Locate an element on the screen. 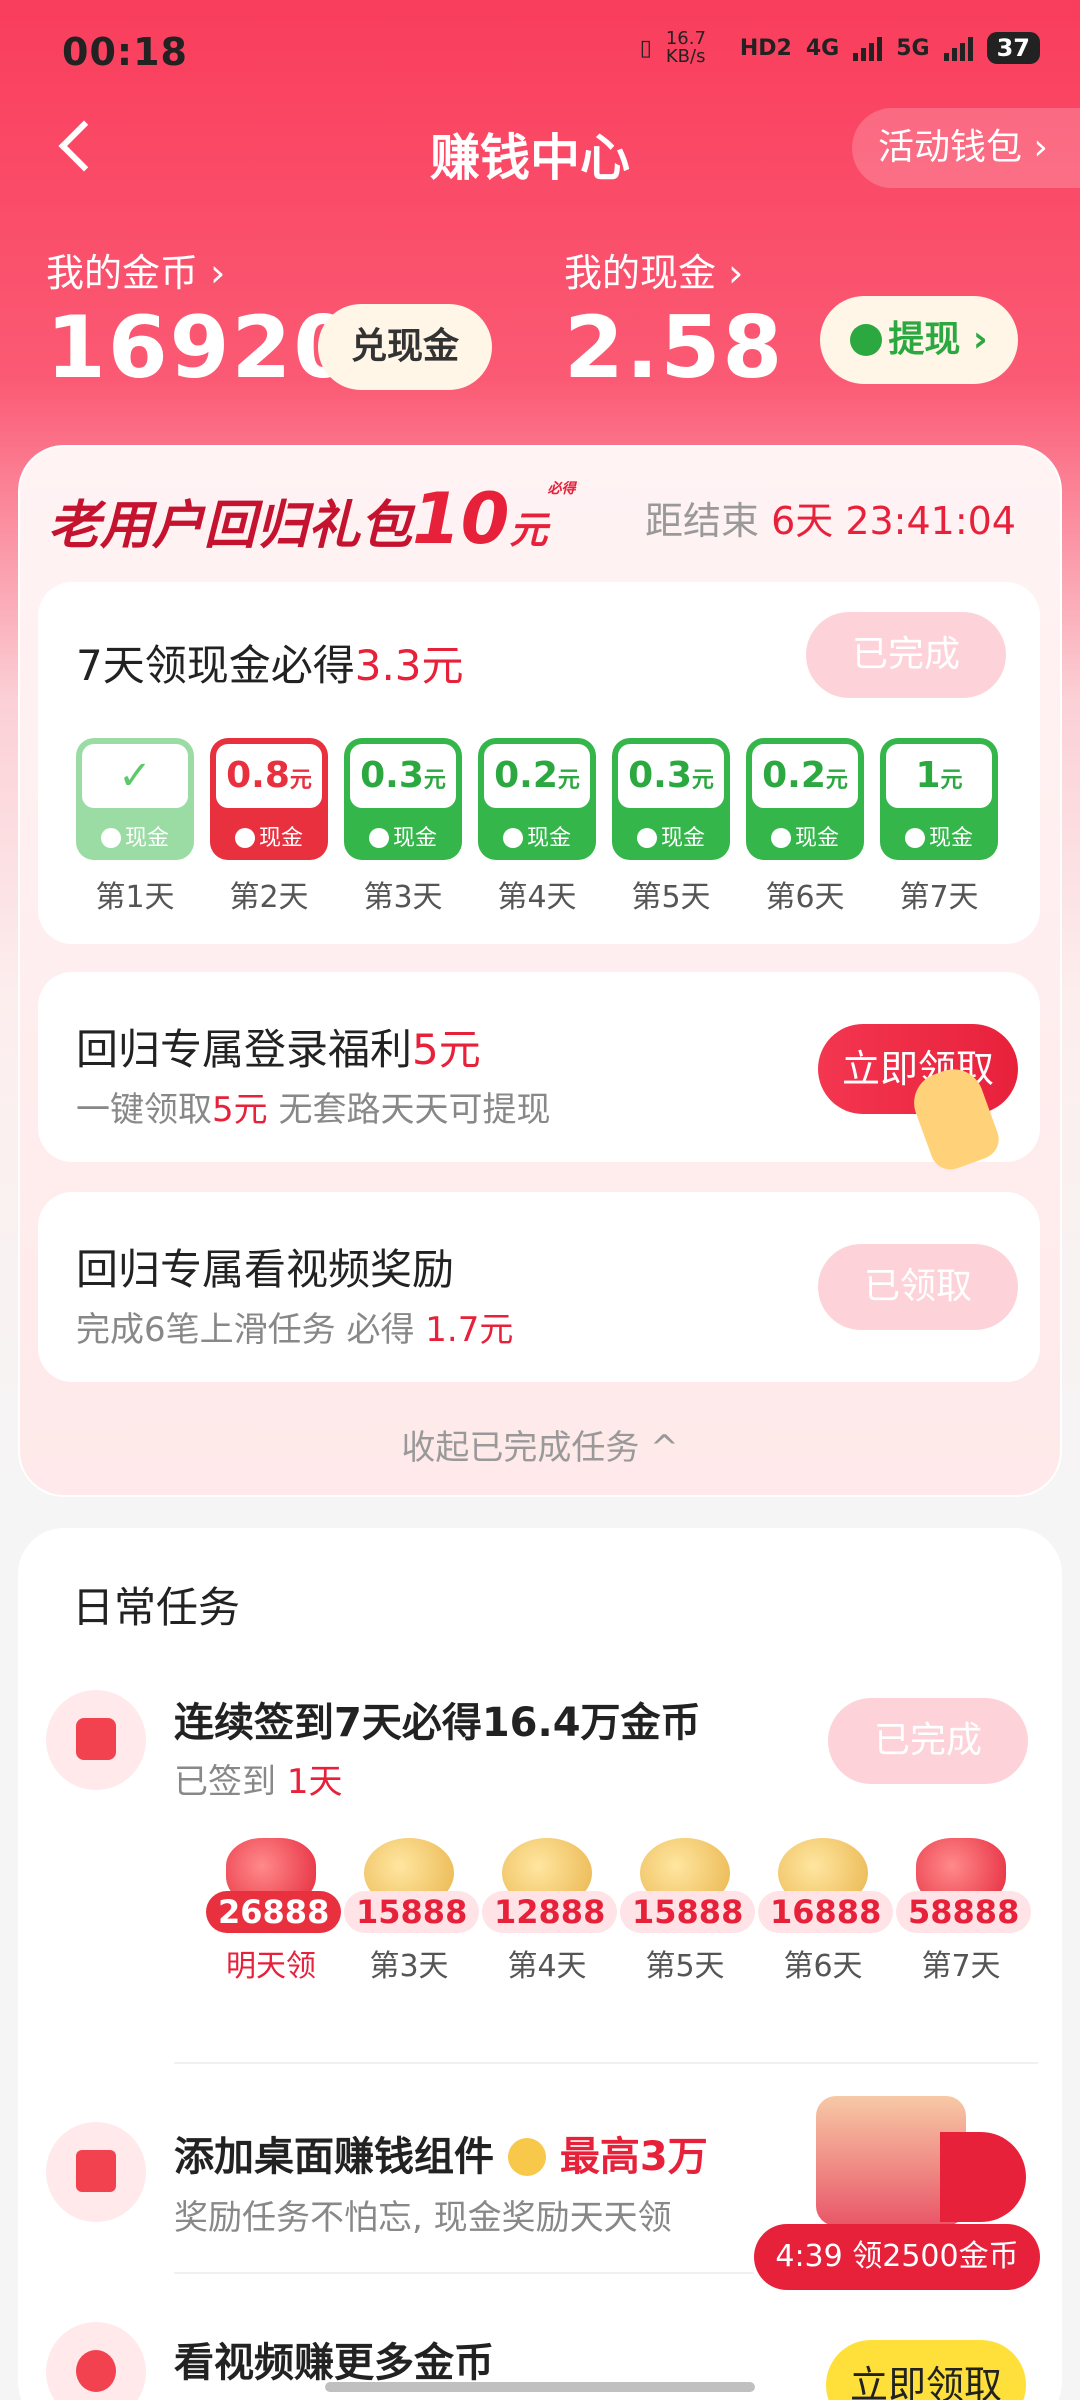 This screenshot has width=1080, height=2400. status-icons: ▯ 16.7 KB/s HD2 4G 5G 37 is located at coordinates (840, 48).